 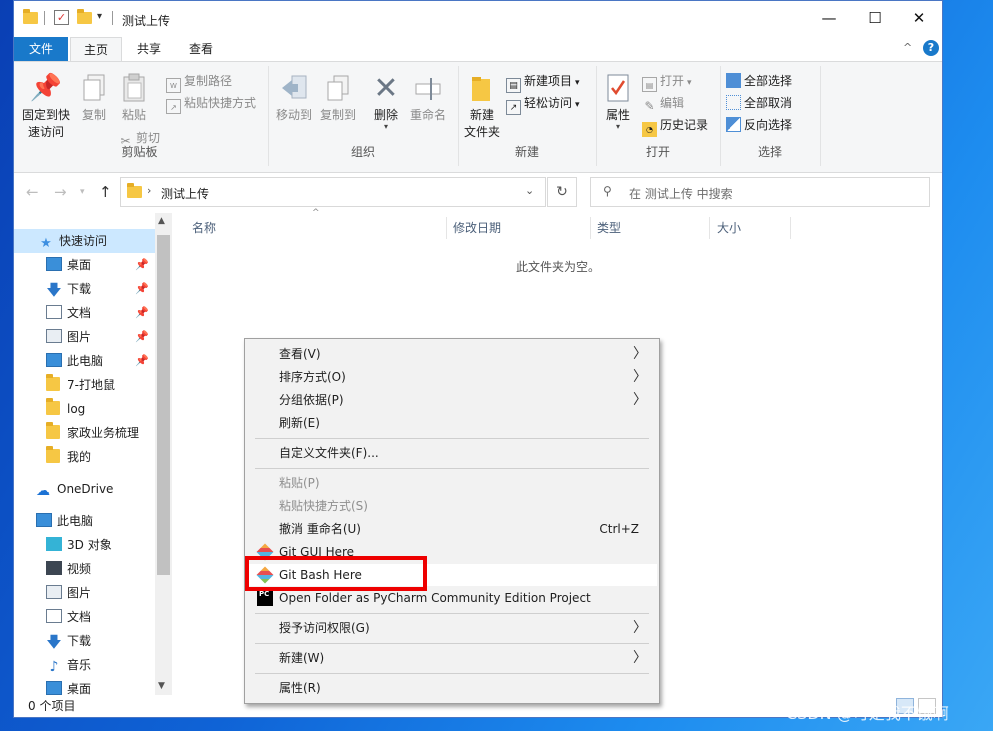 What do you see at coordinates (100, 289) in the screenshot?
I see `nav-item-downloads: 🡇 下载 📌` at bounding box center [100, 289].